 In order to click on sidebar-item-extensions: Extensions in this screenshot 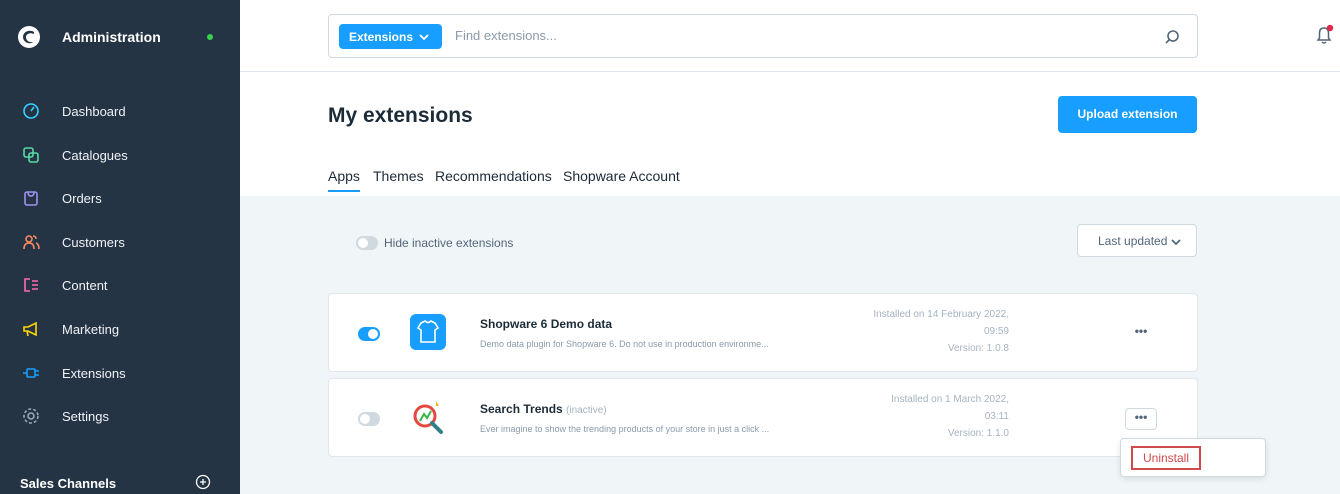, I will do `click(120, 374)`.